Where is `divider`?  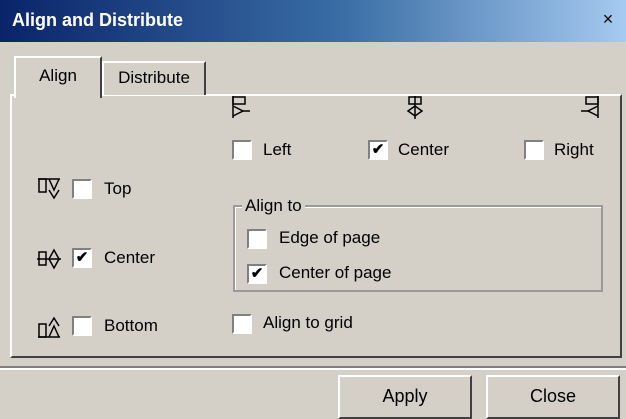 divider is located at coordinates (313, 368).